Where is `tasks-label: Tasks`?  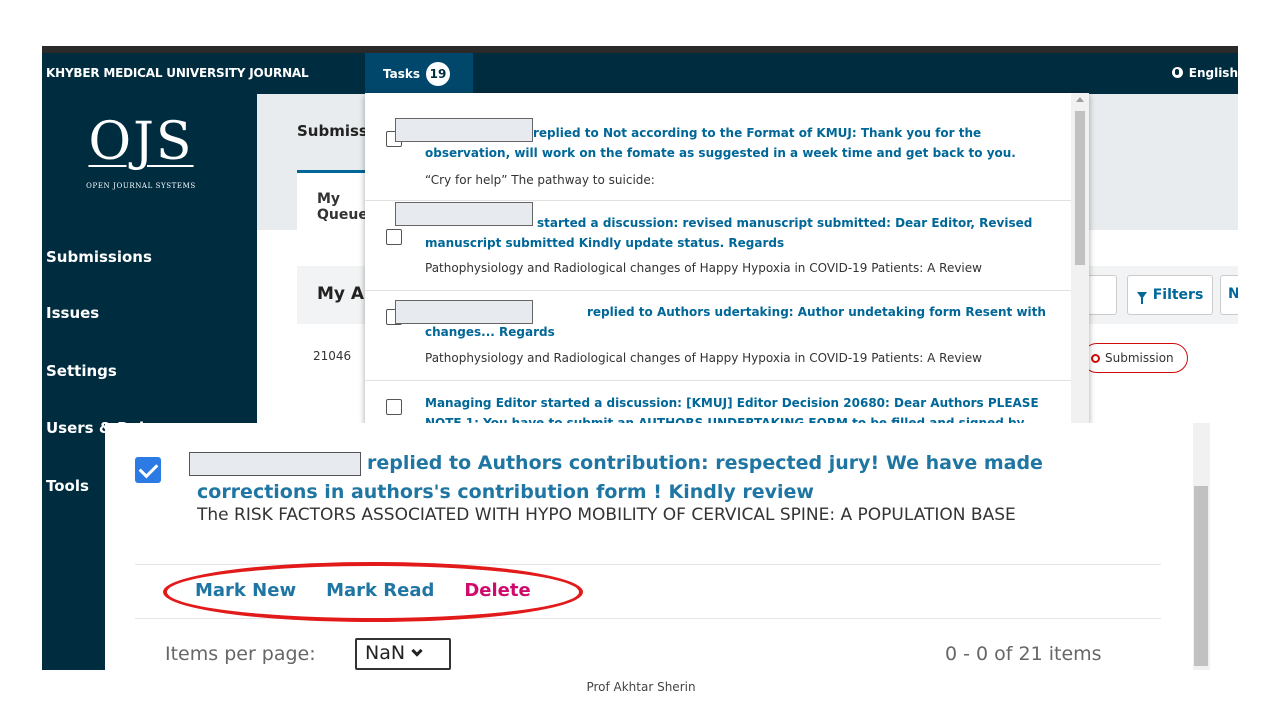
tasks-label: Tasks is located at coordinates (402, 73).